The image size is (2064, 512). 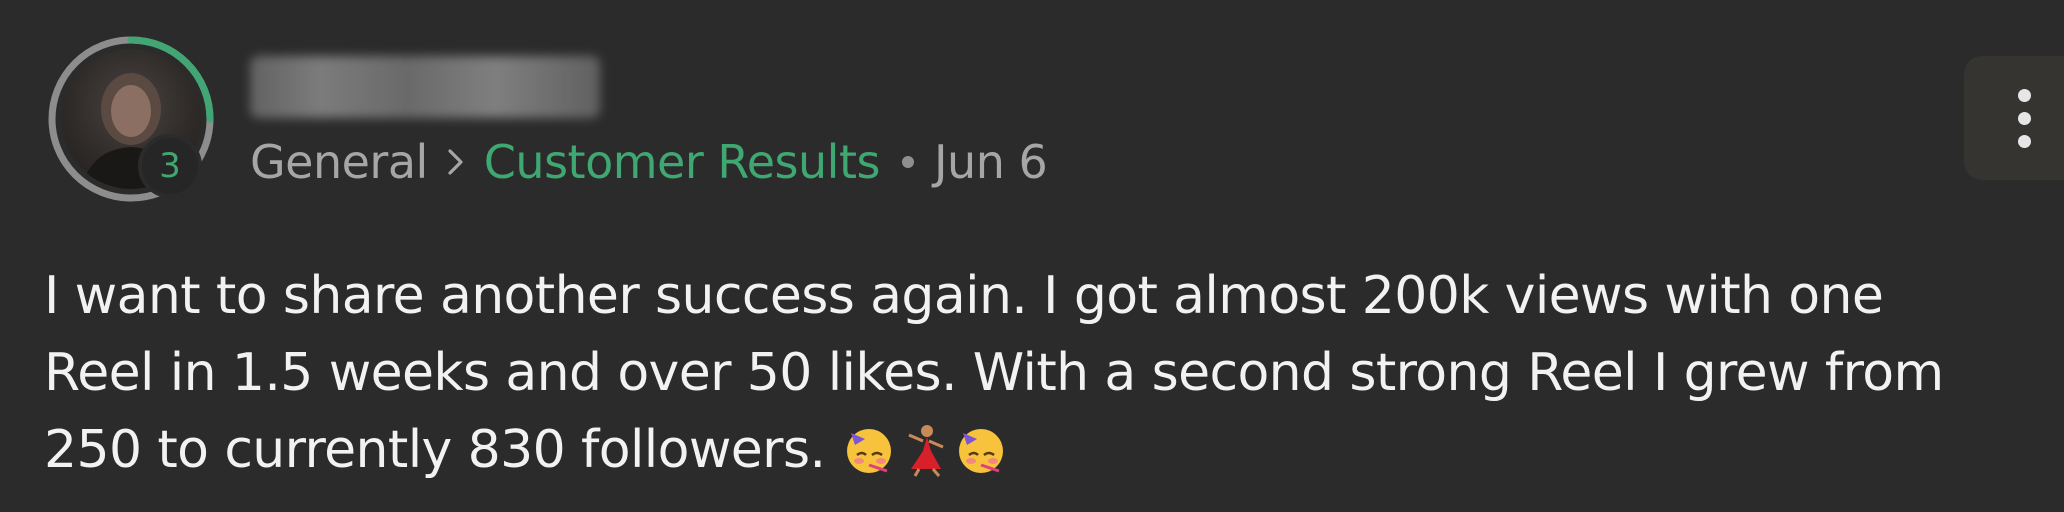 I want to click on author-name-blurred, so click(x=425, y=87).